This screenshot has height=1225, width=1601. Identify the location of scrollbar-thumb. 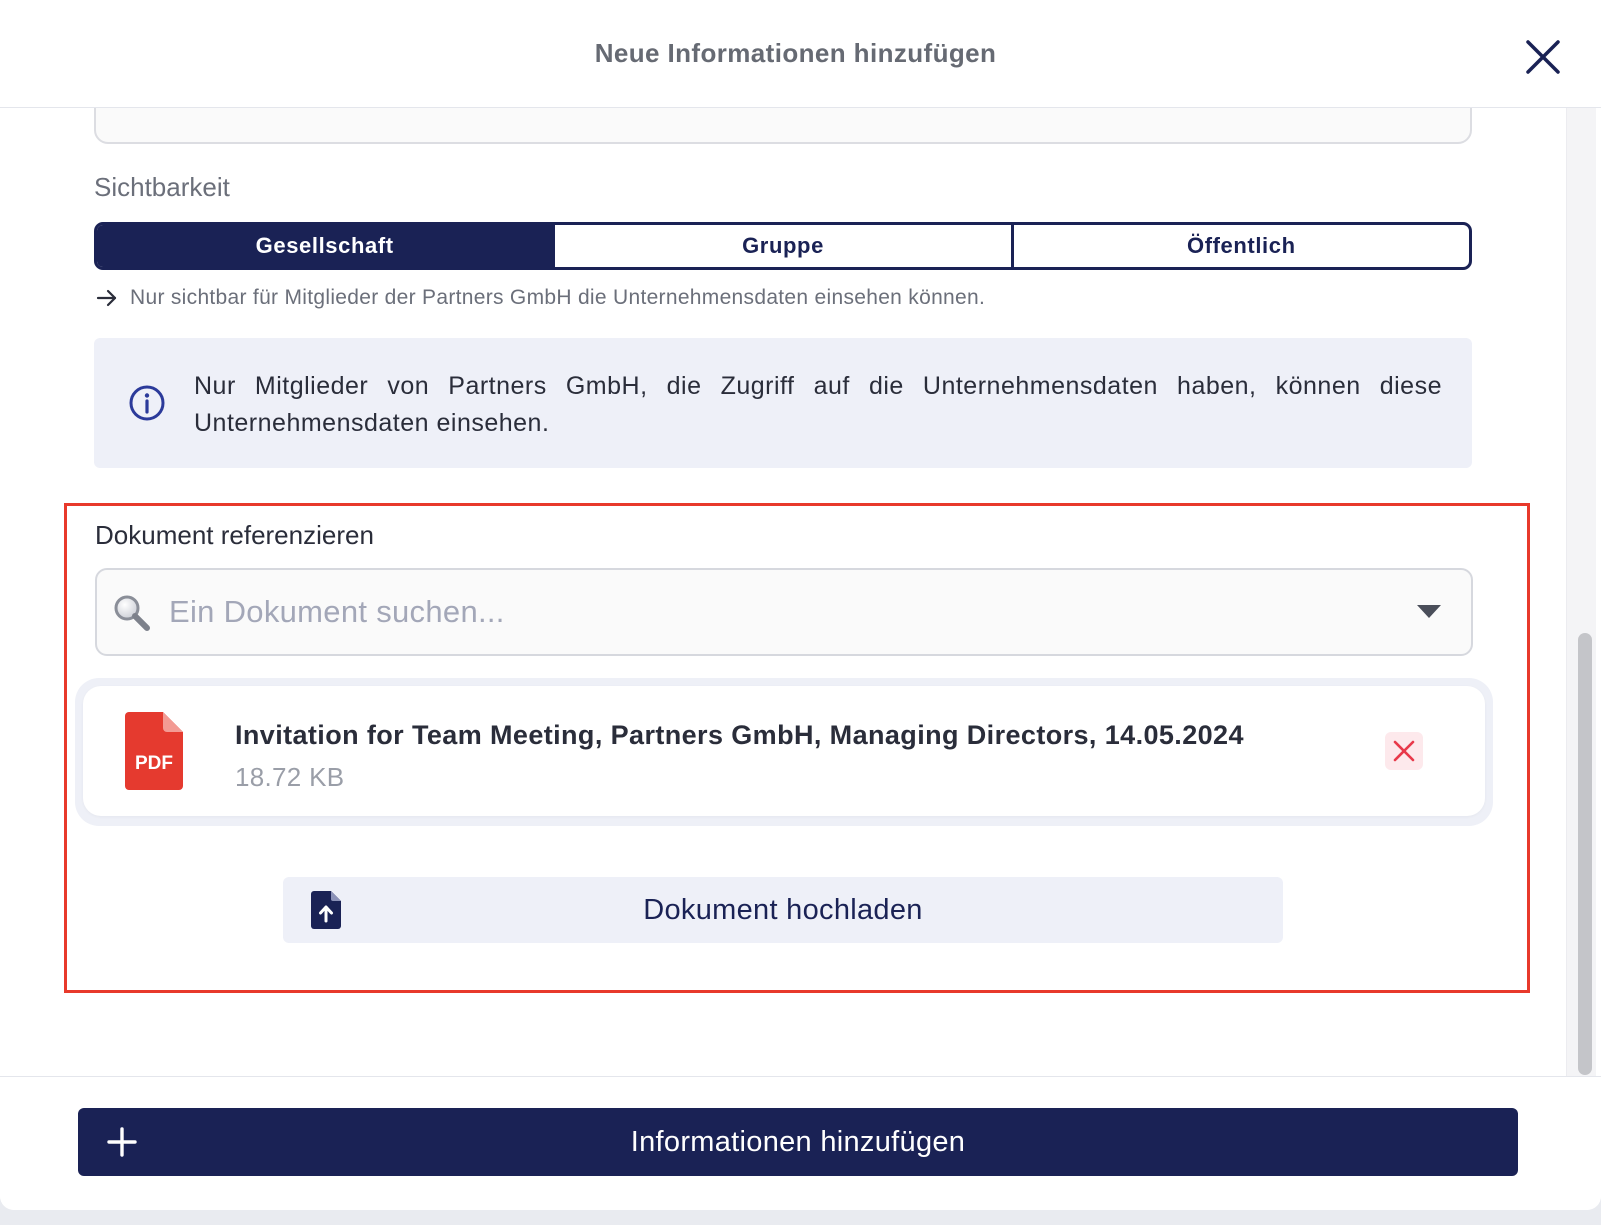
(1585, 854).